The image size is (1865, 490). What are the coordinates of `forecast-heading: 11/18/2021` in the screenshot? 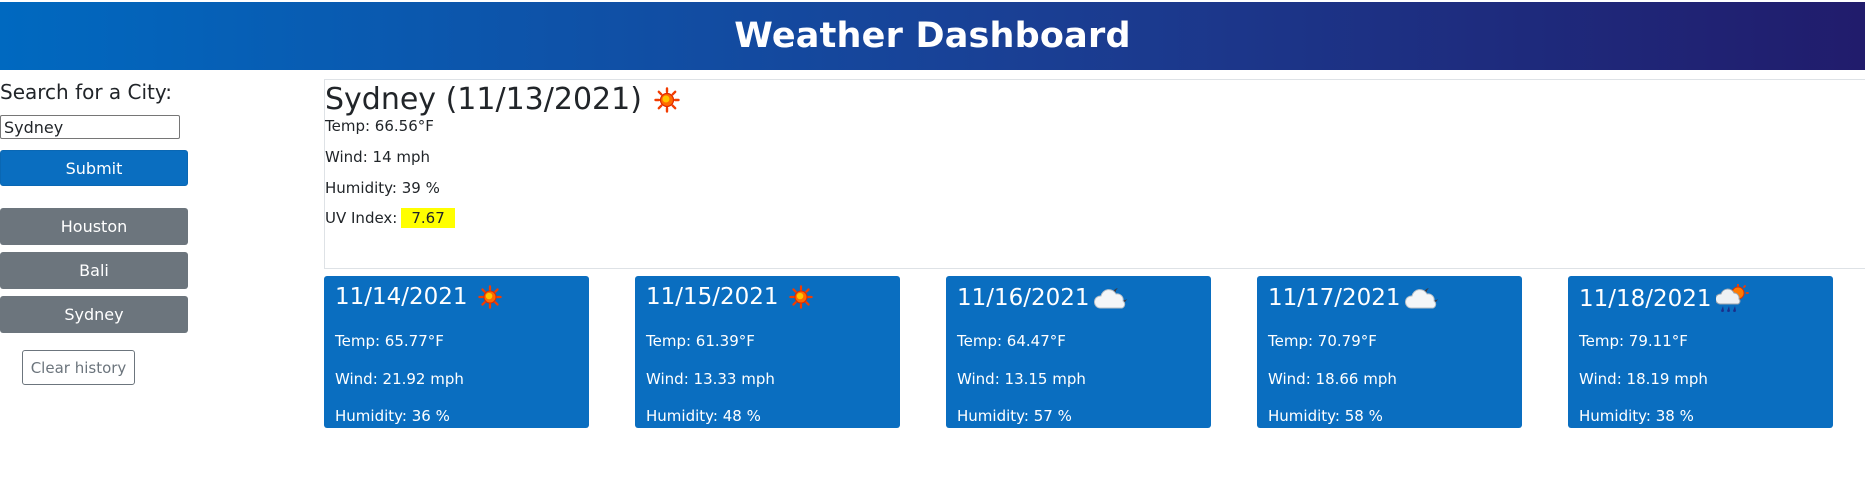 It's located at (1664, 299).